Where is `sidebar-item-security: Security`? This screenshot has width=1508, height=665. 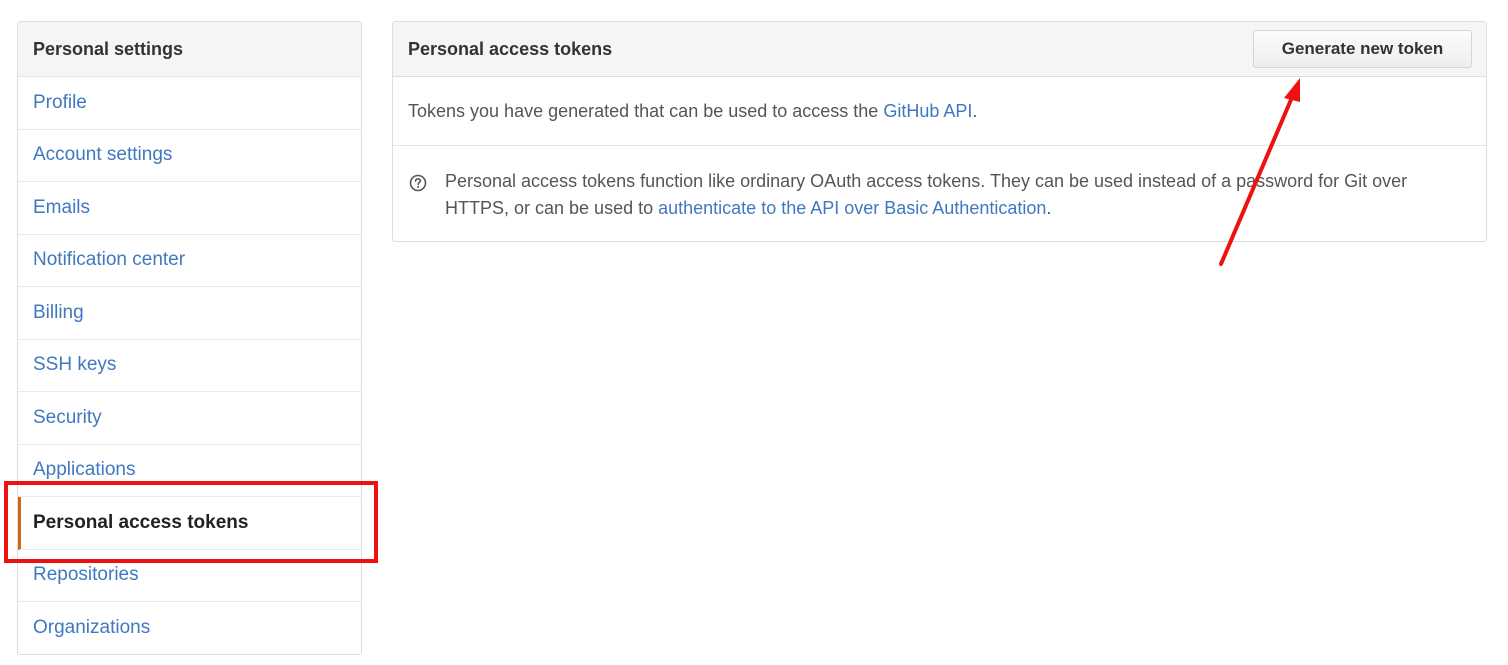
sidebar-item-security: Security is located at coordinates (189, 418).